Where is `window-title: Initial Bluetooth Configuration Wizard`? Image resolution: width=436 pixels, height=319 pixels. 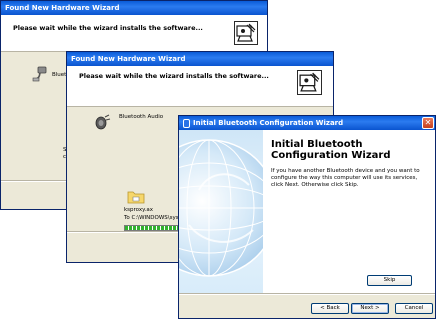 window-title: Initial Bluetooth Configuration Wizard is located at coordinates (268, 123).